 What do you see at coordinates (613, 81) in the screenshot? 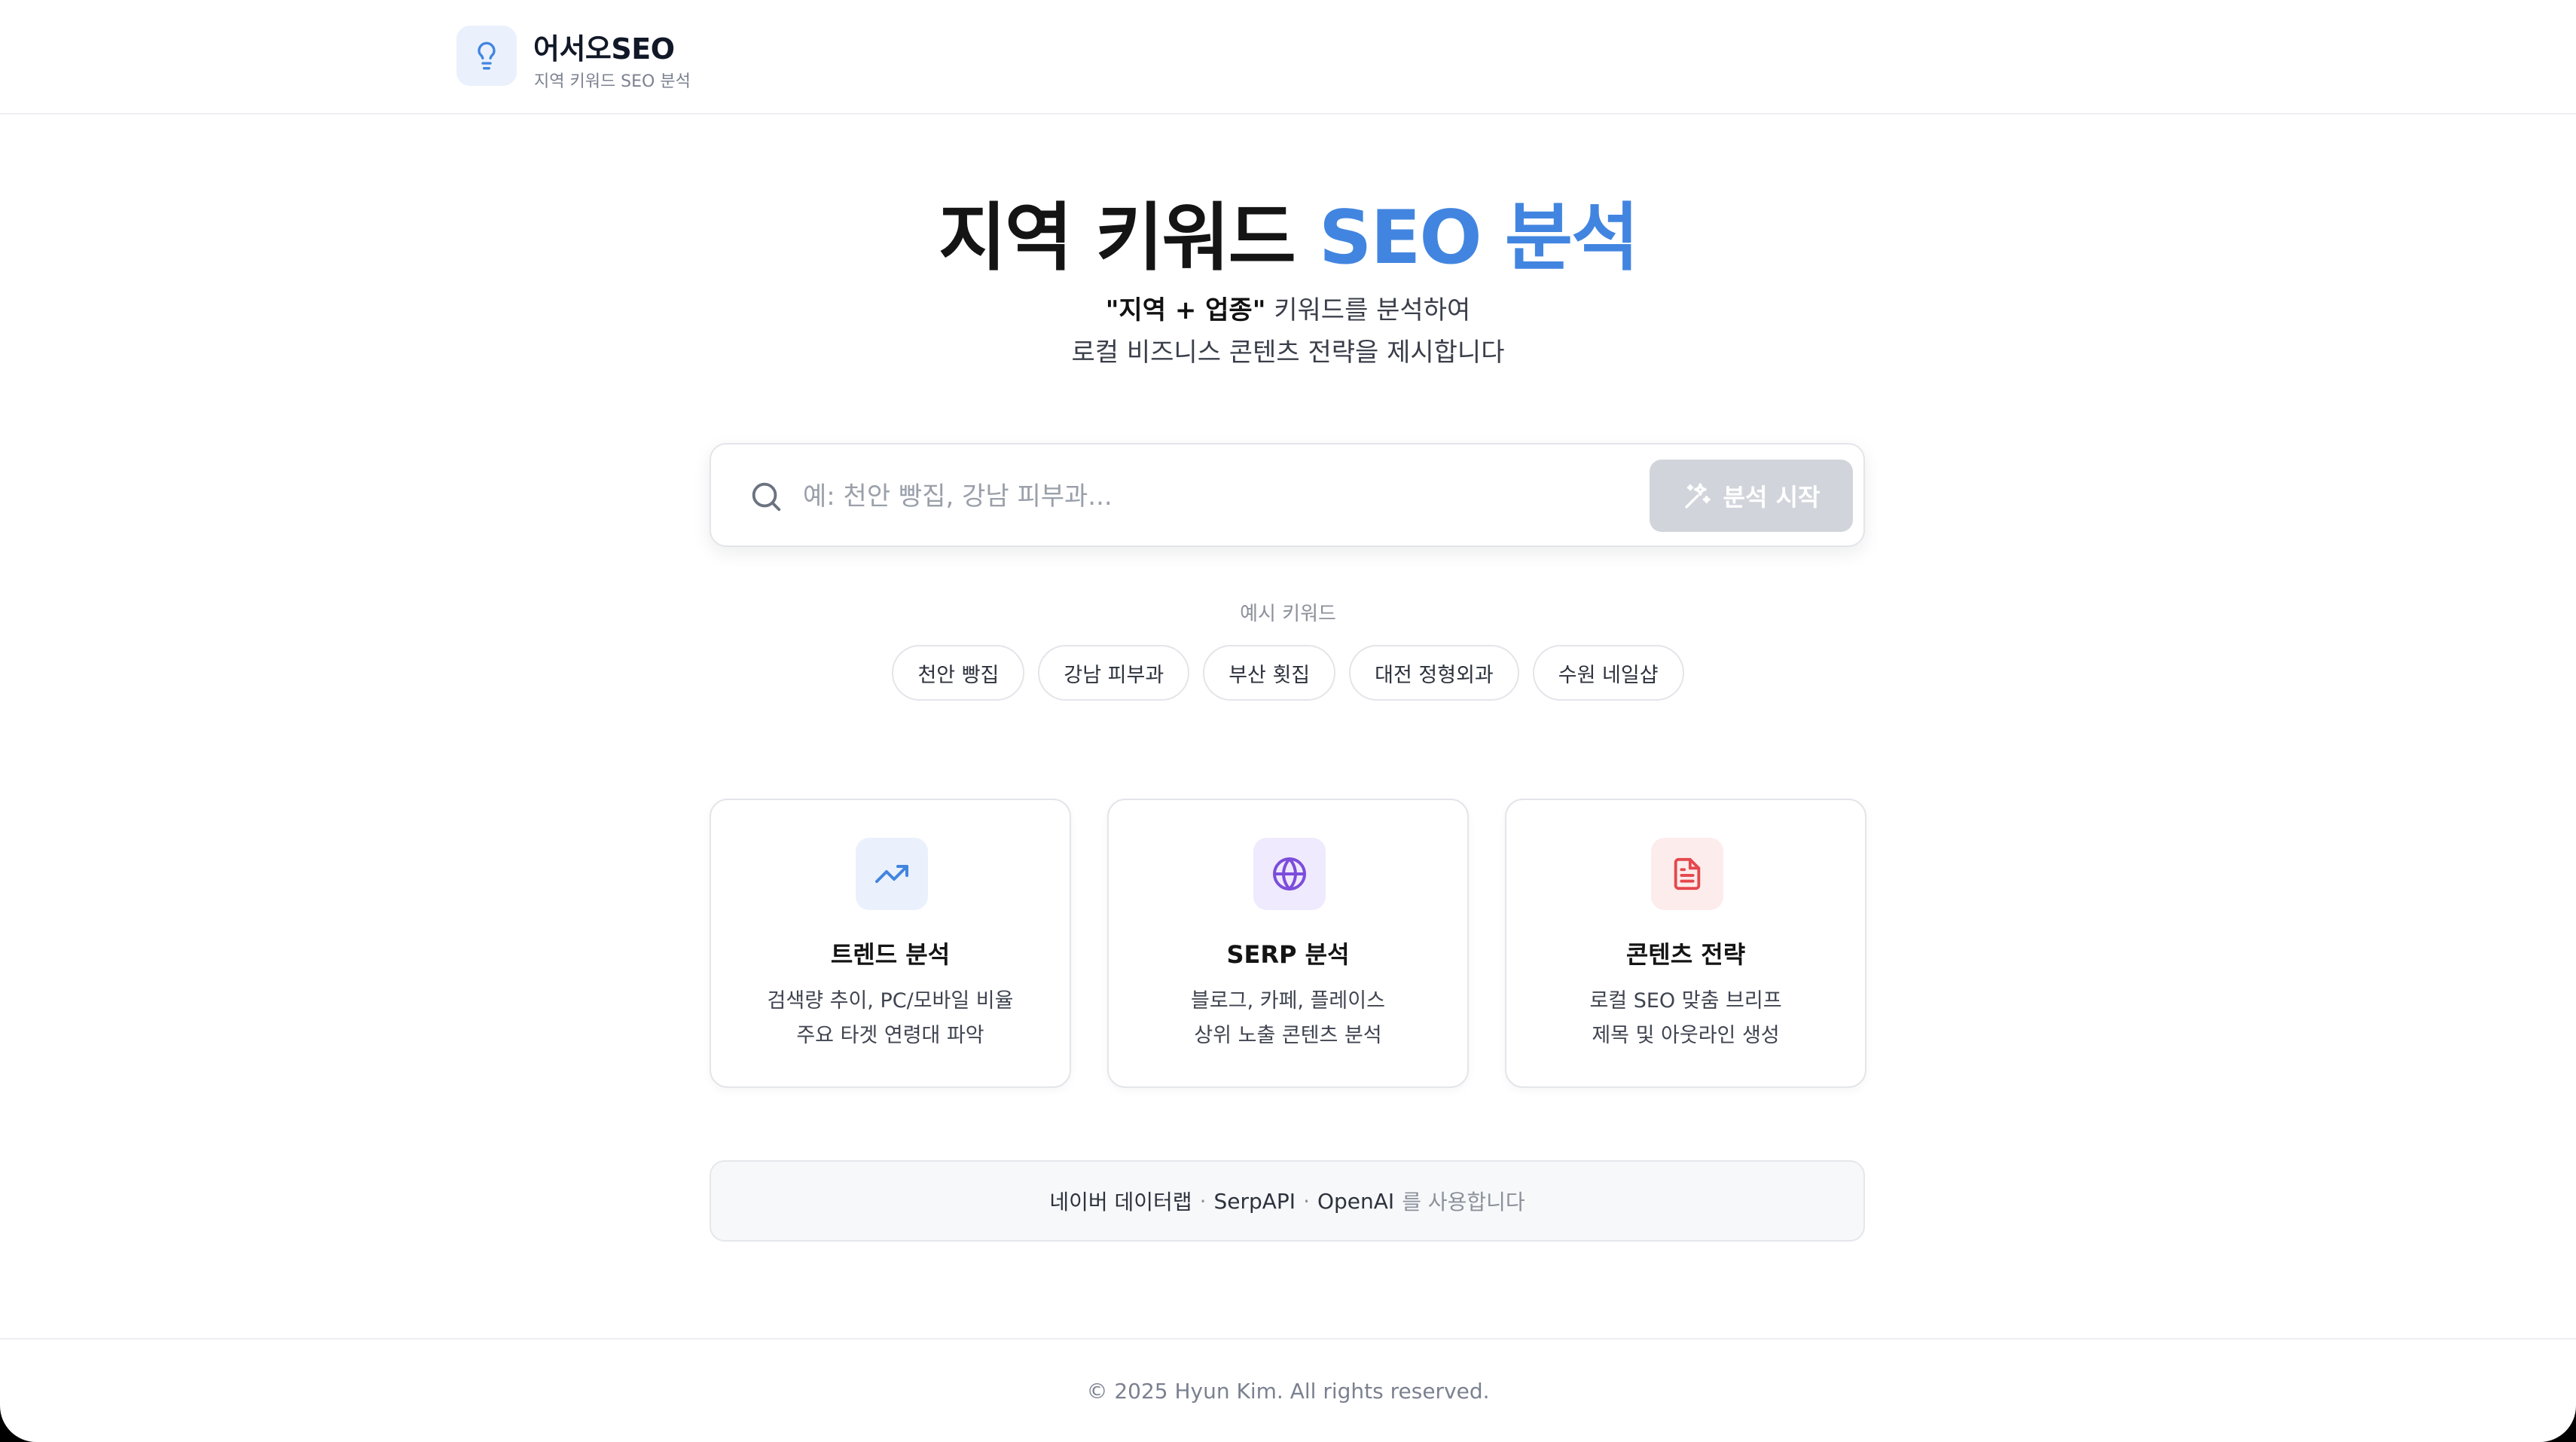
I see `brand-subtitle: 지역 키워드 SEO 분석` at bounding box center [613, 81].